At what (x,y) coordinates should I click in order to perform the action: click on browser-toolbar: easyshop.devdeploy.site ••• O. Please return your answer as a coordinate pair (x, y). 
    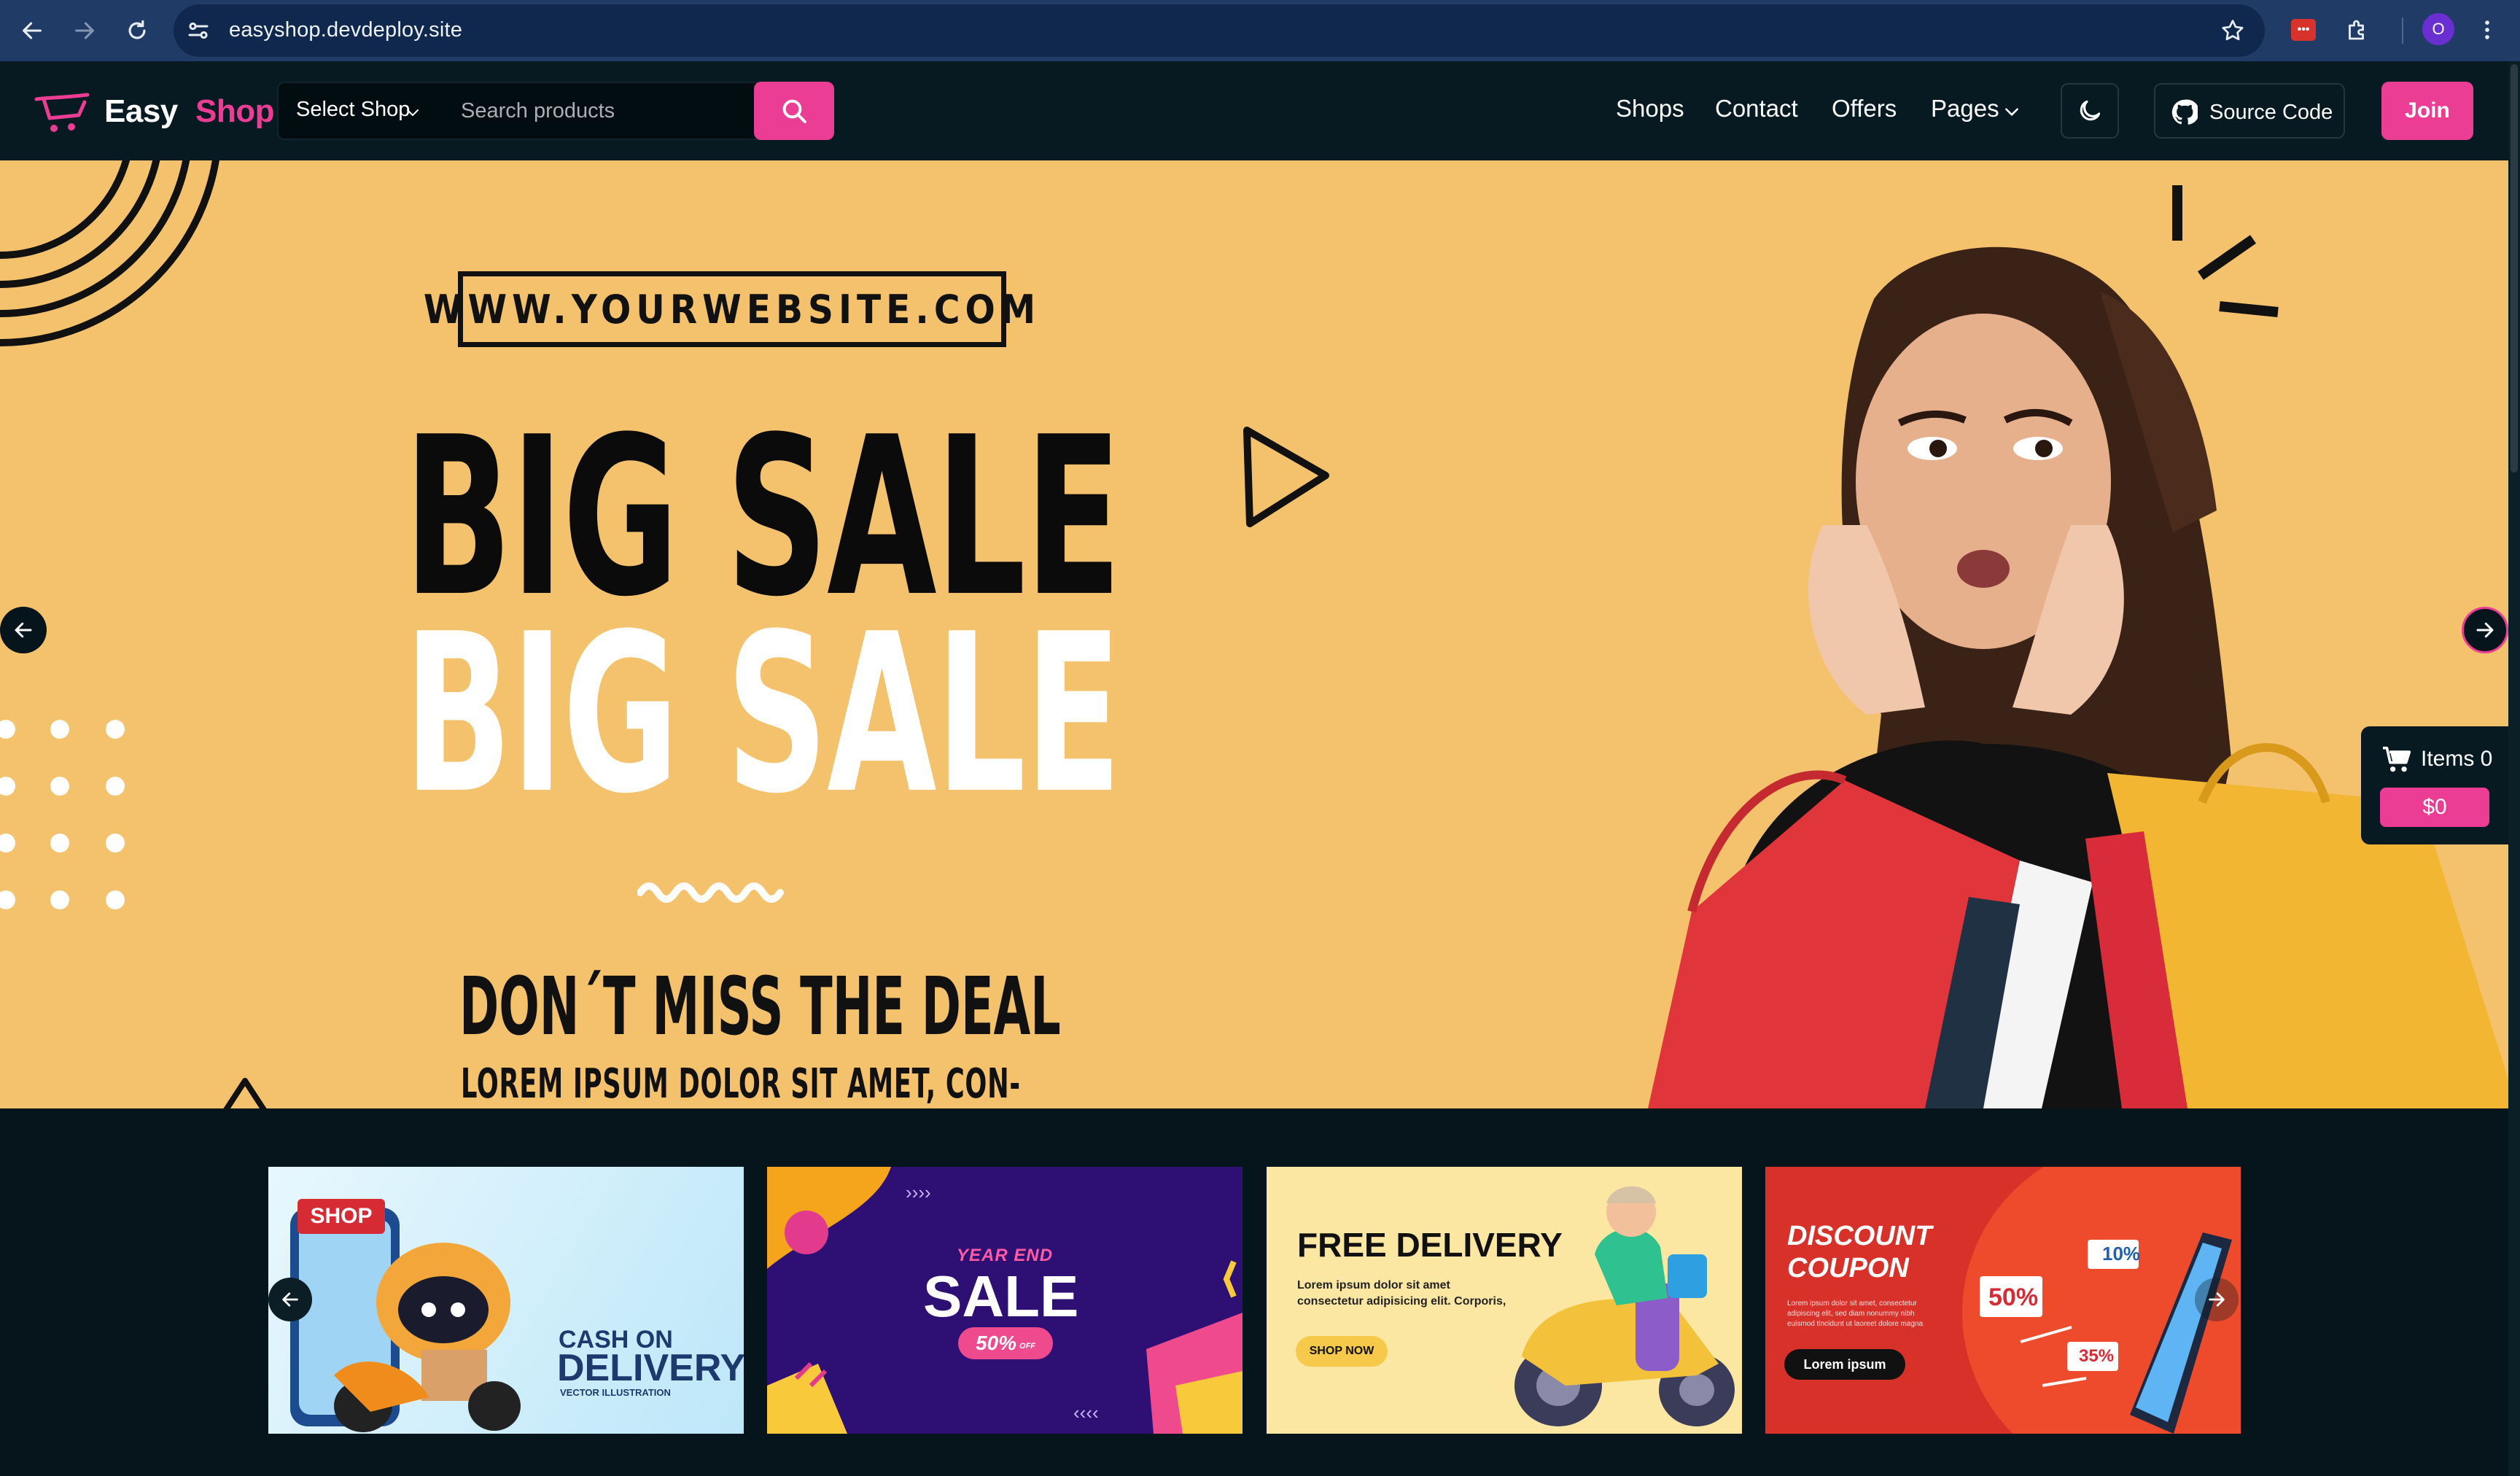
    Looking at the image, I should click on (1260, 30).